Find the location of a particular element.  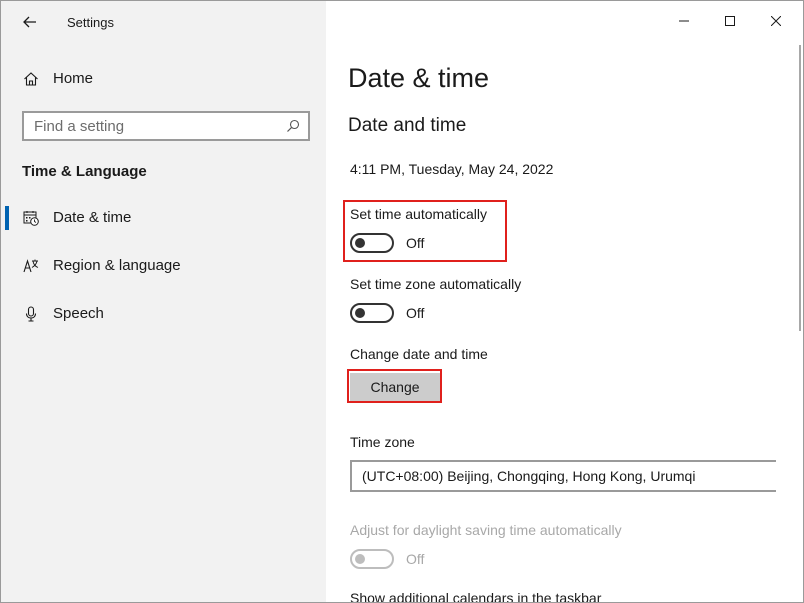

set-time-auto-toggle is located at coordinates (372, 243).